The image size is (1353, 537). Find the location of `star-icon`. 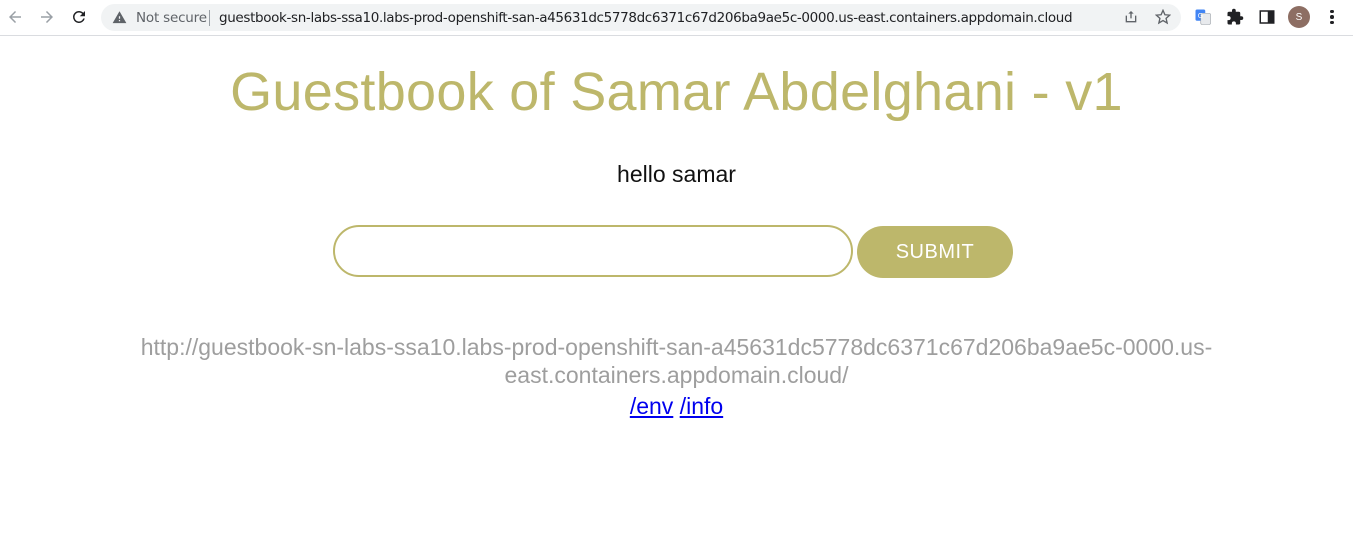

star-icon is located at coordinates (1163, 17).